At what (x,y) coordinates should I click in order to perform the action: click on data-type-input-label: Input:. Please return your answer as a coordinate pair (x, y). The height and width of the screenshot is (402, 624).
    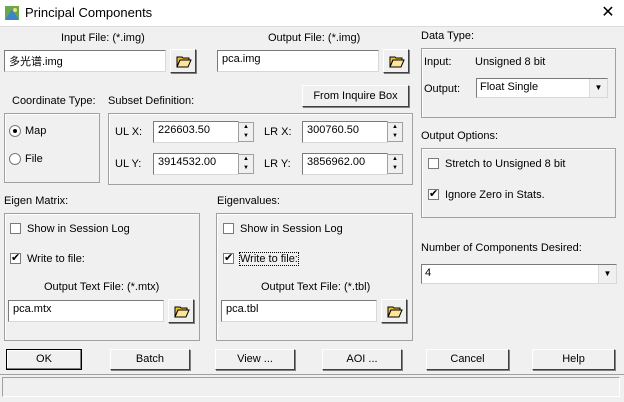
    Looking at the image, I should click on (438, 62).